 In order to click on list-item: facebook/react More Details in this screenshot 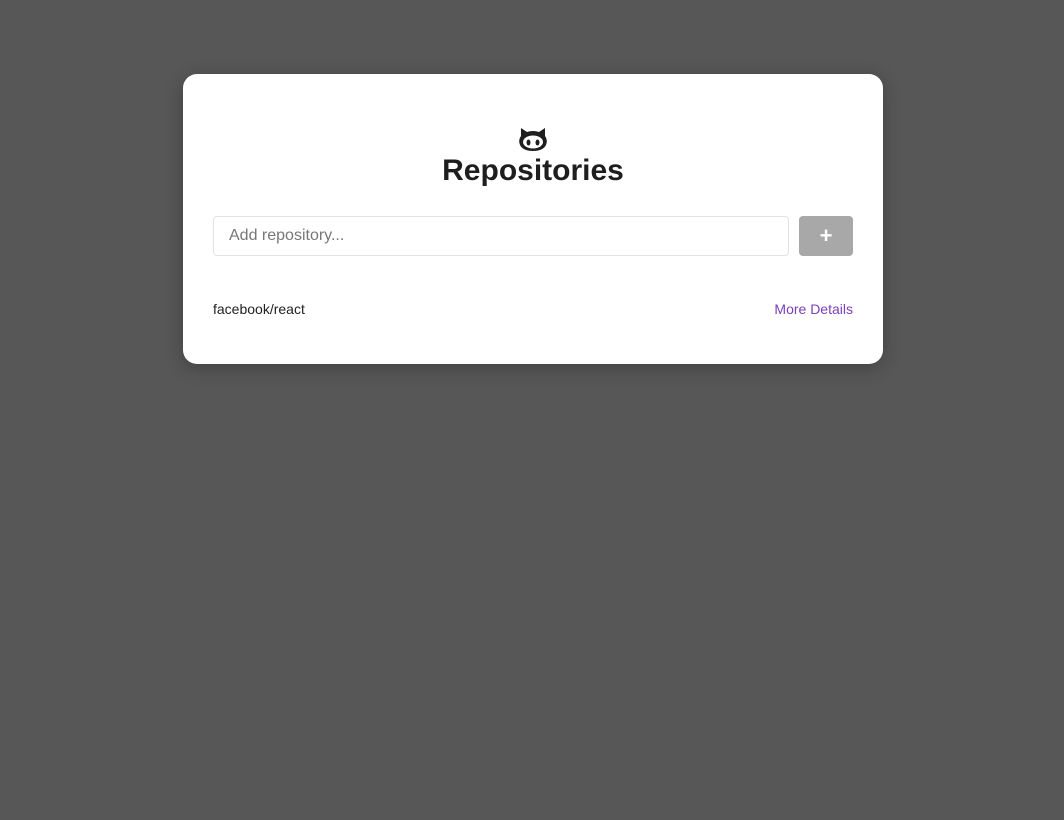, I will do `click(533, 309)`.